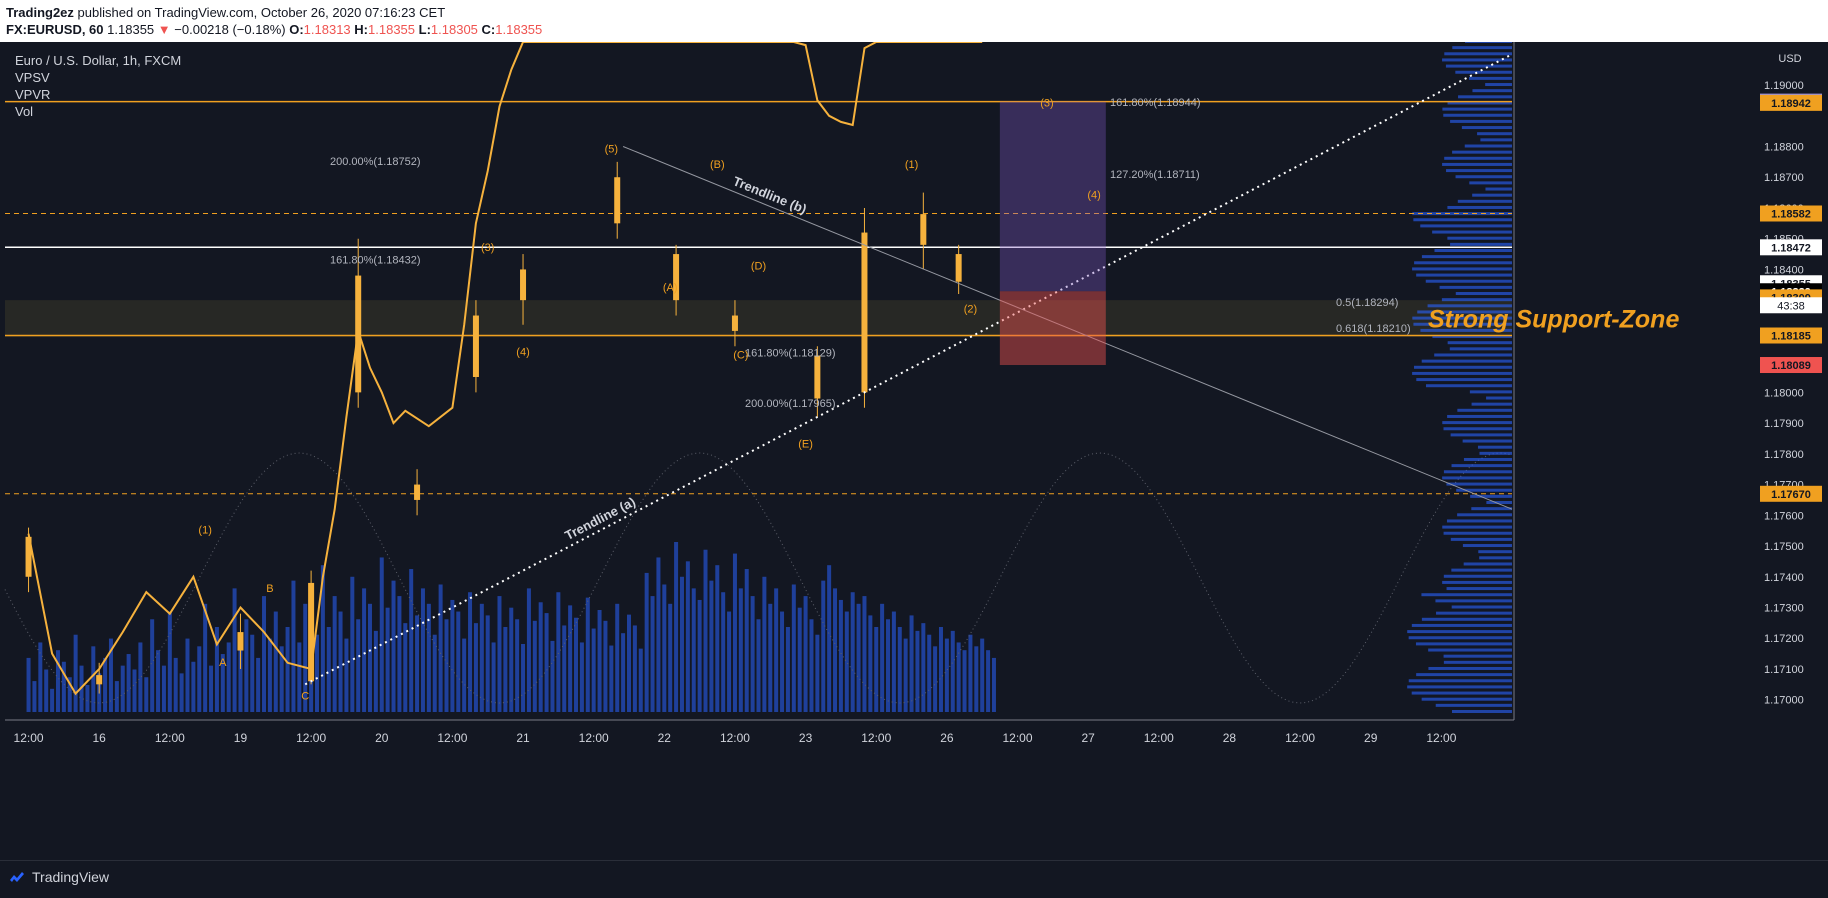 The height and width of the screenshot is (898, 1828). Describe the element at coordinates (305, 697) in the screenshot. I see `wave-label: C` at that location.